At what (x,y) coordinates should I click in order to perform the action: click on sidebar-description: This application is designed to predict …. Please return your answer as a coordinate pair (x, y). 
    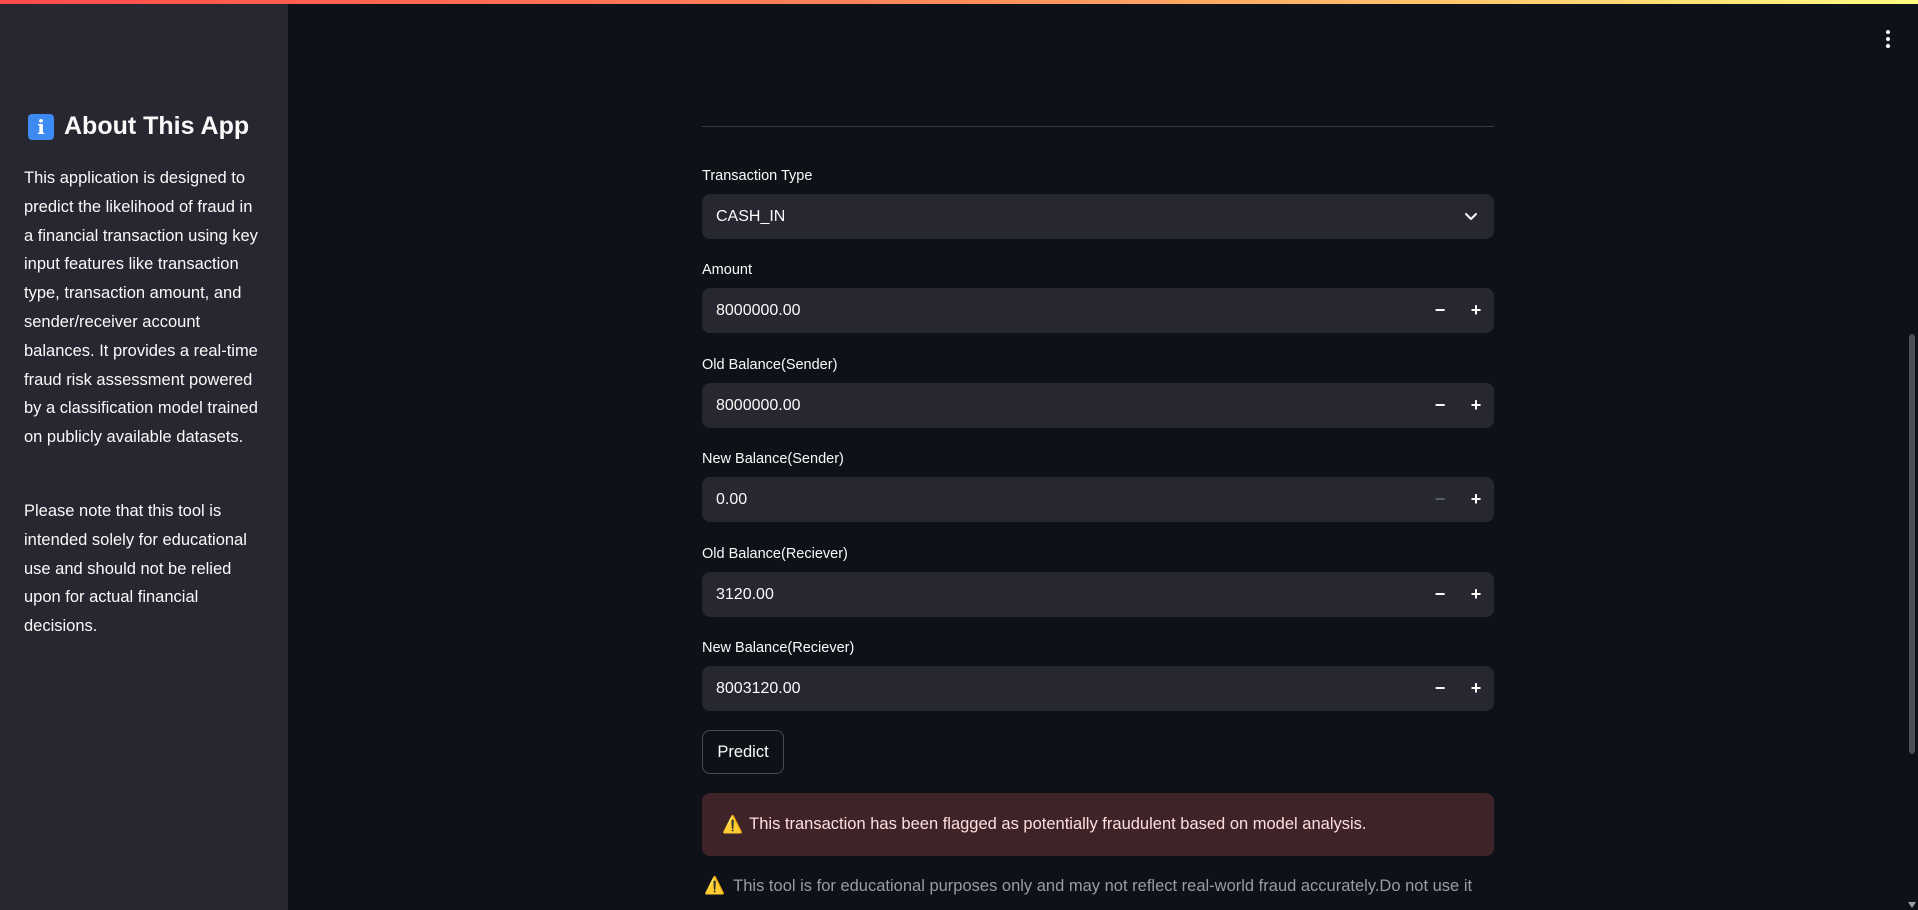
    Looking at the image, I should click on (141, 308).